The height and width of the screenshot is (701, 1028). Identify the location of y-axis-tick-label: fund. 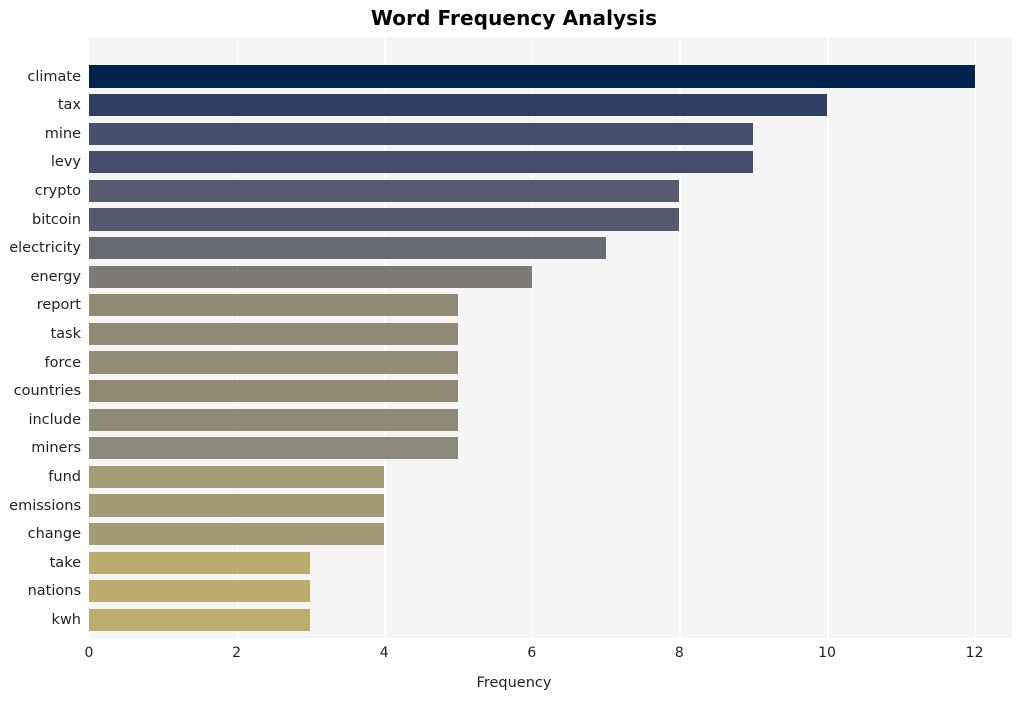
(64, 476).